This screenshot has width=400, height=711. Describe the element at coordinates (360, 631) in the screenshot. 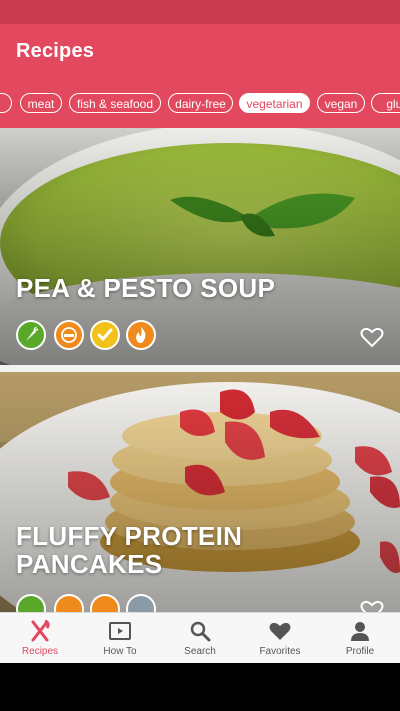

I see `person-icon` at that location.